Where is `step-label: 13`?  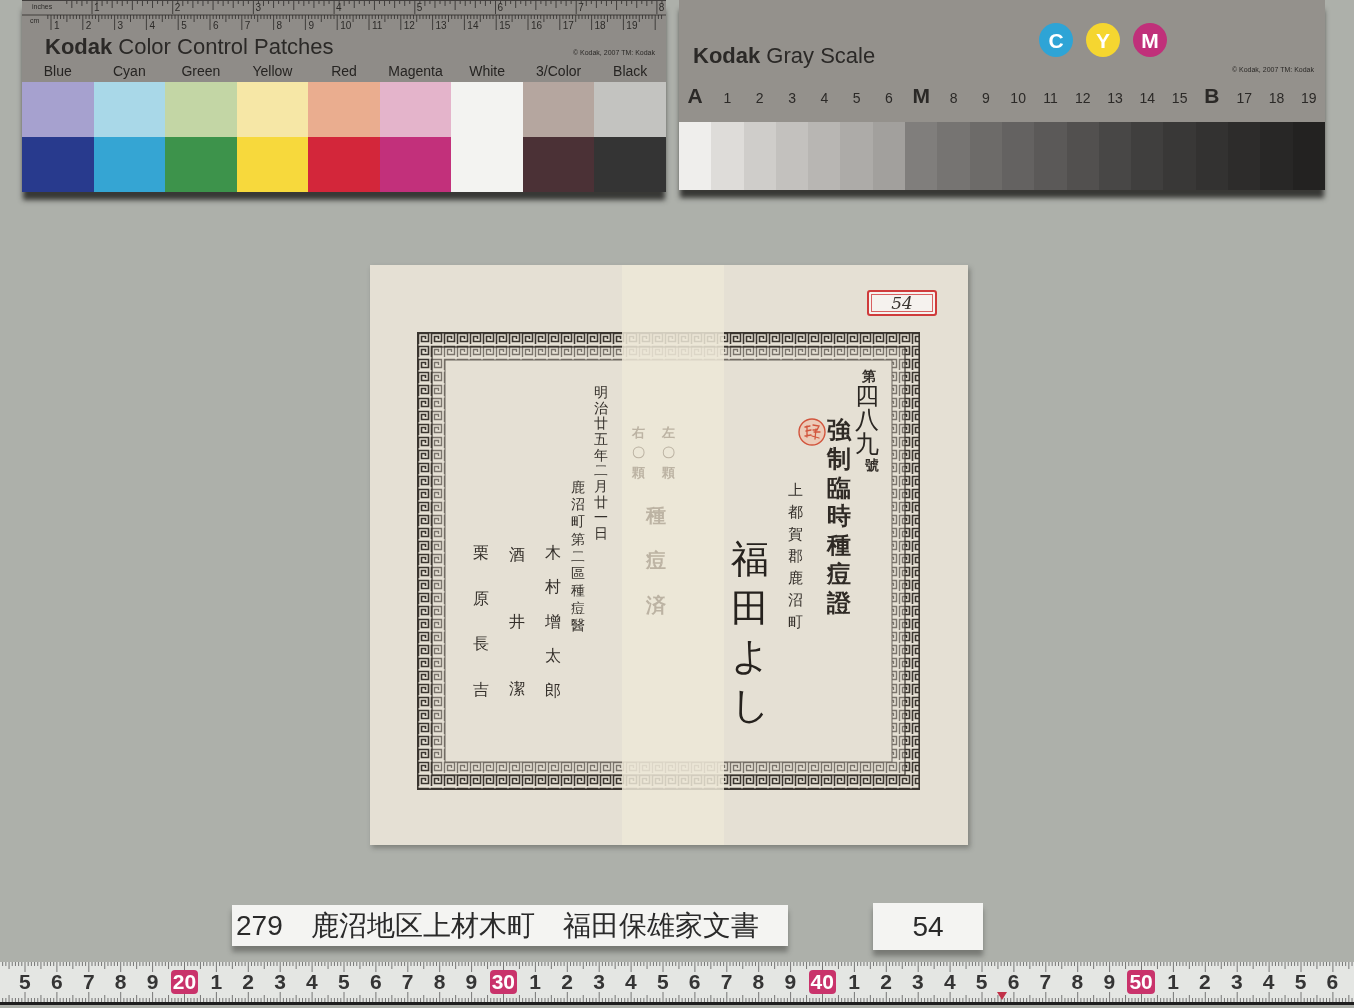 step-label: 13 is located at coordinates (1115, 98).